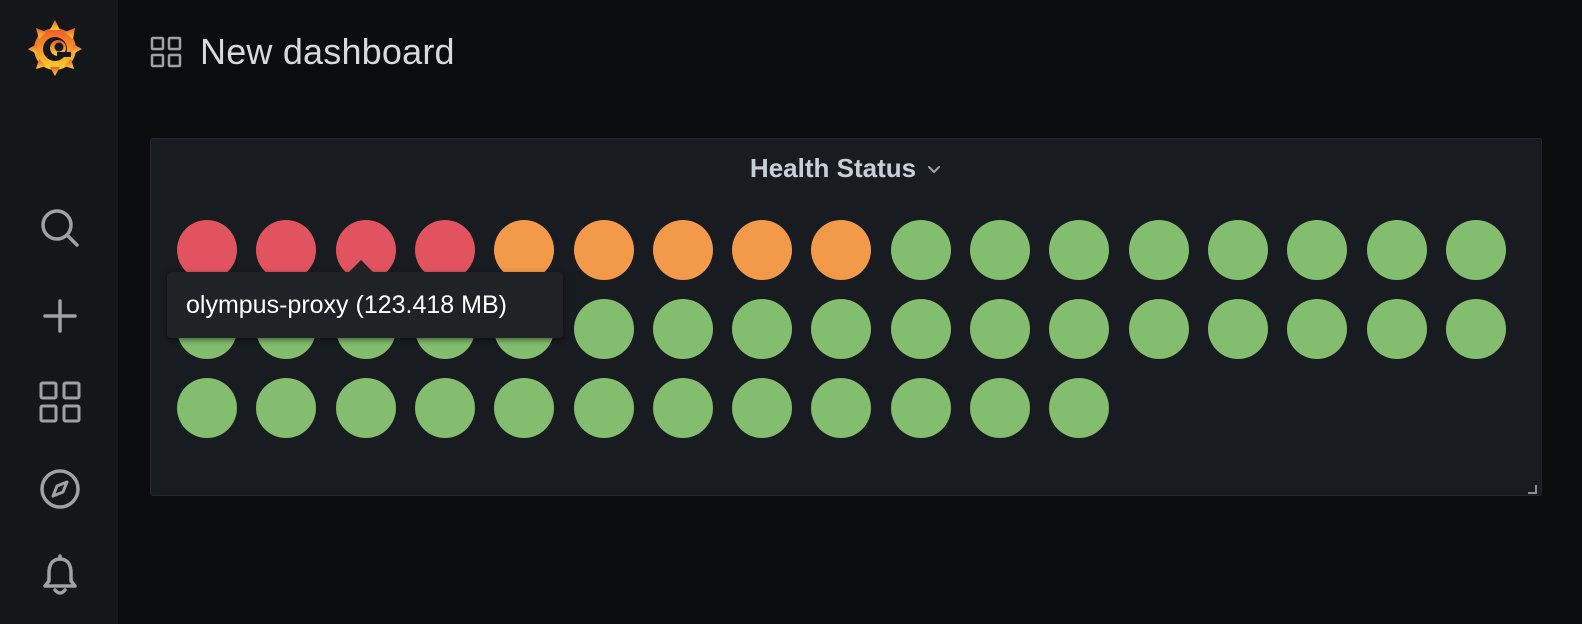  Describe the element at coordinates (60, 228) in the screenshot. I see `search-icon` at that location.